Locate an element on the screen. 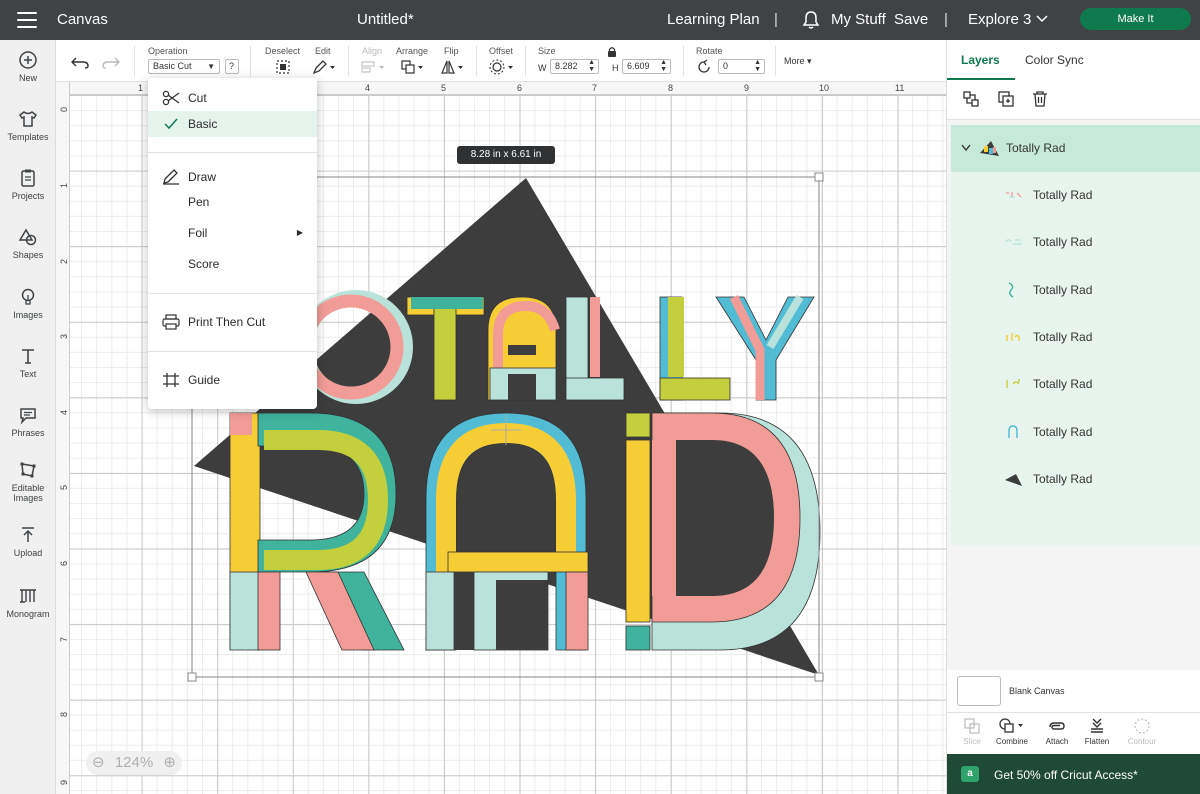  menu-item-score: Score is located at coordinates (232, 264).